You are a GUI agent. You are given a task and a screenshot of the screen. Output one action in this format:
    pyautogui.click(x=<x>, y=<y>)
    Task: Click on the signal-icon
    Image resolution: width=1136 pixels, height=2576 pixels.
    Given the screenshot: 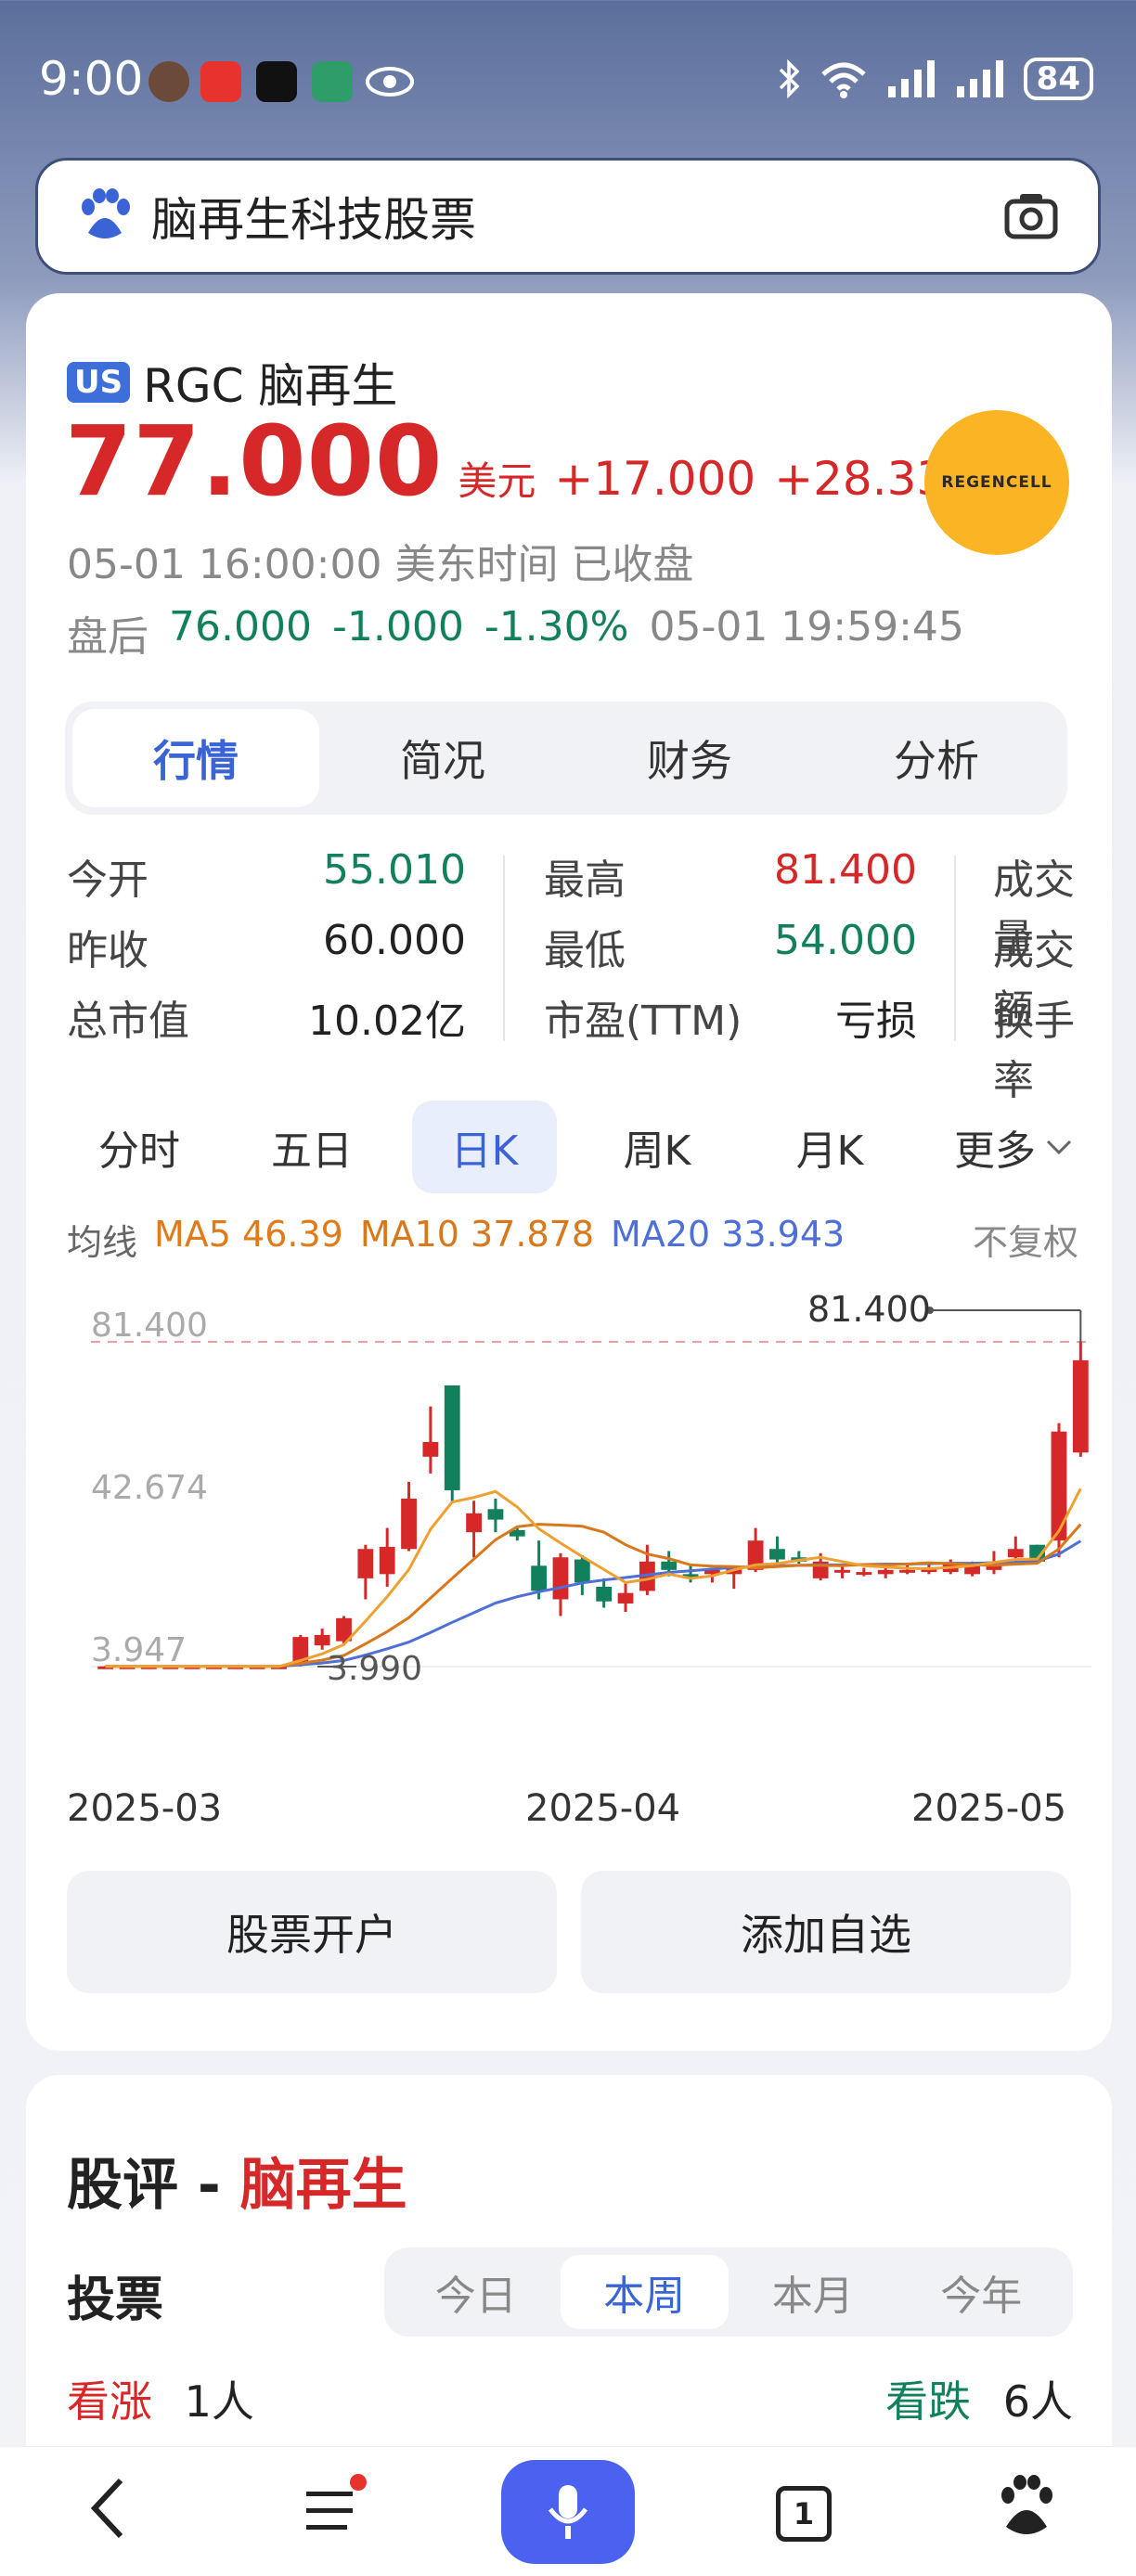 What is the action you would take?
    pyautogui.click(x=911, y=78)
    